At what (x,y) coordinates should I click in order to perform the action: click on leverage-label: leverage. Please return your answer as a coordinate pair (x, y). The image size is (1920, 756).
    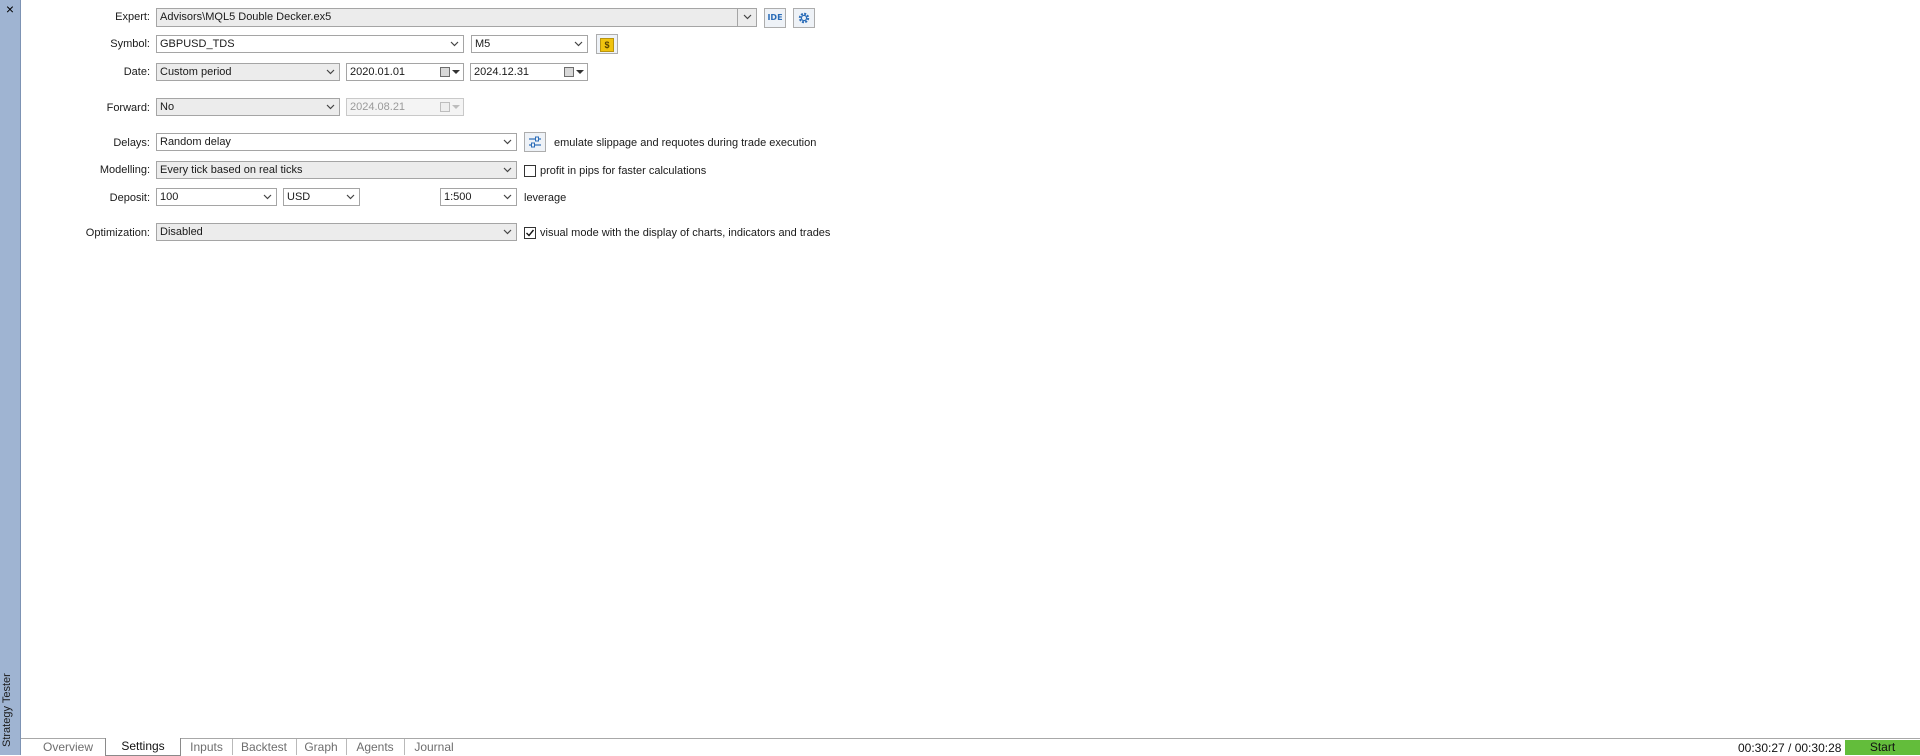
    Looking at the image, I should click on (545, 198).